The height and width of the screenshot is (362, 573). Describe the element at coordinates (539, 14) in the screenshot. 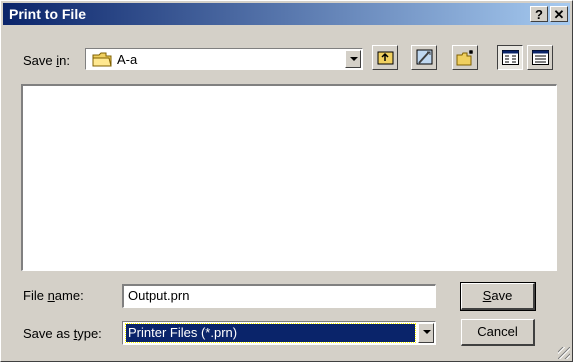

I see `help-button: ?` at that location.